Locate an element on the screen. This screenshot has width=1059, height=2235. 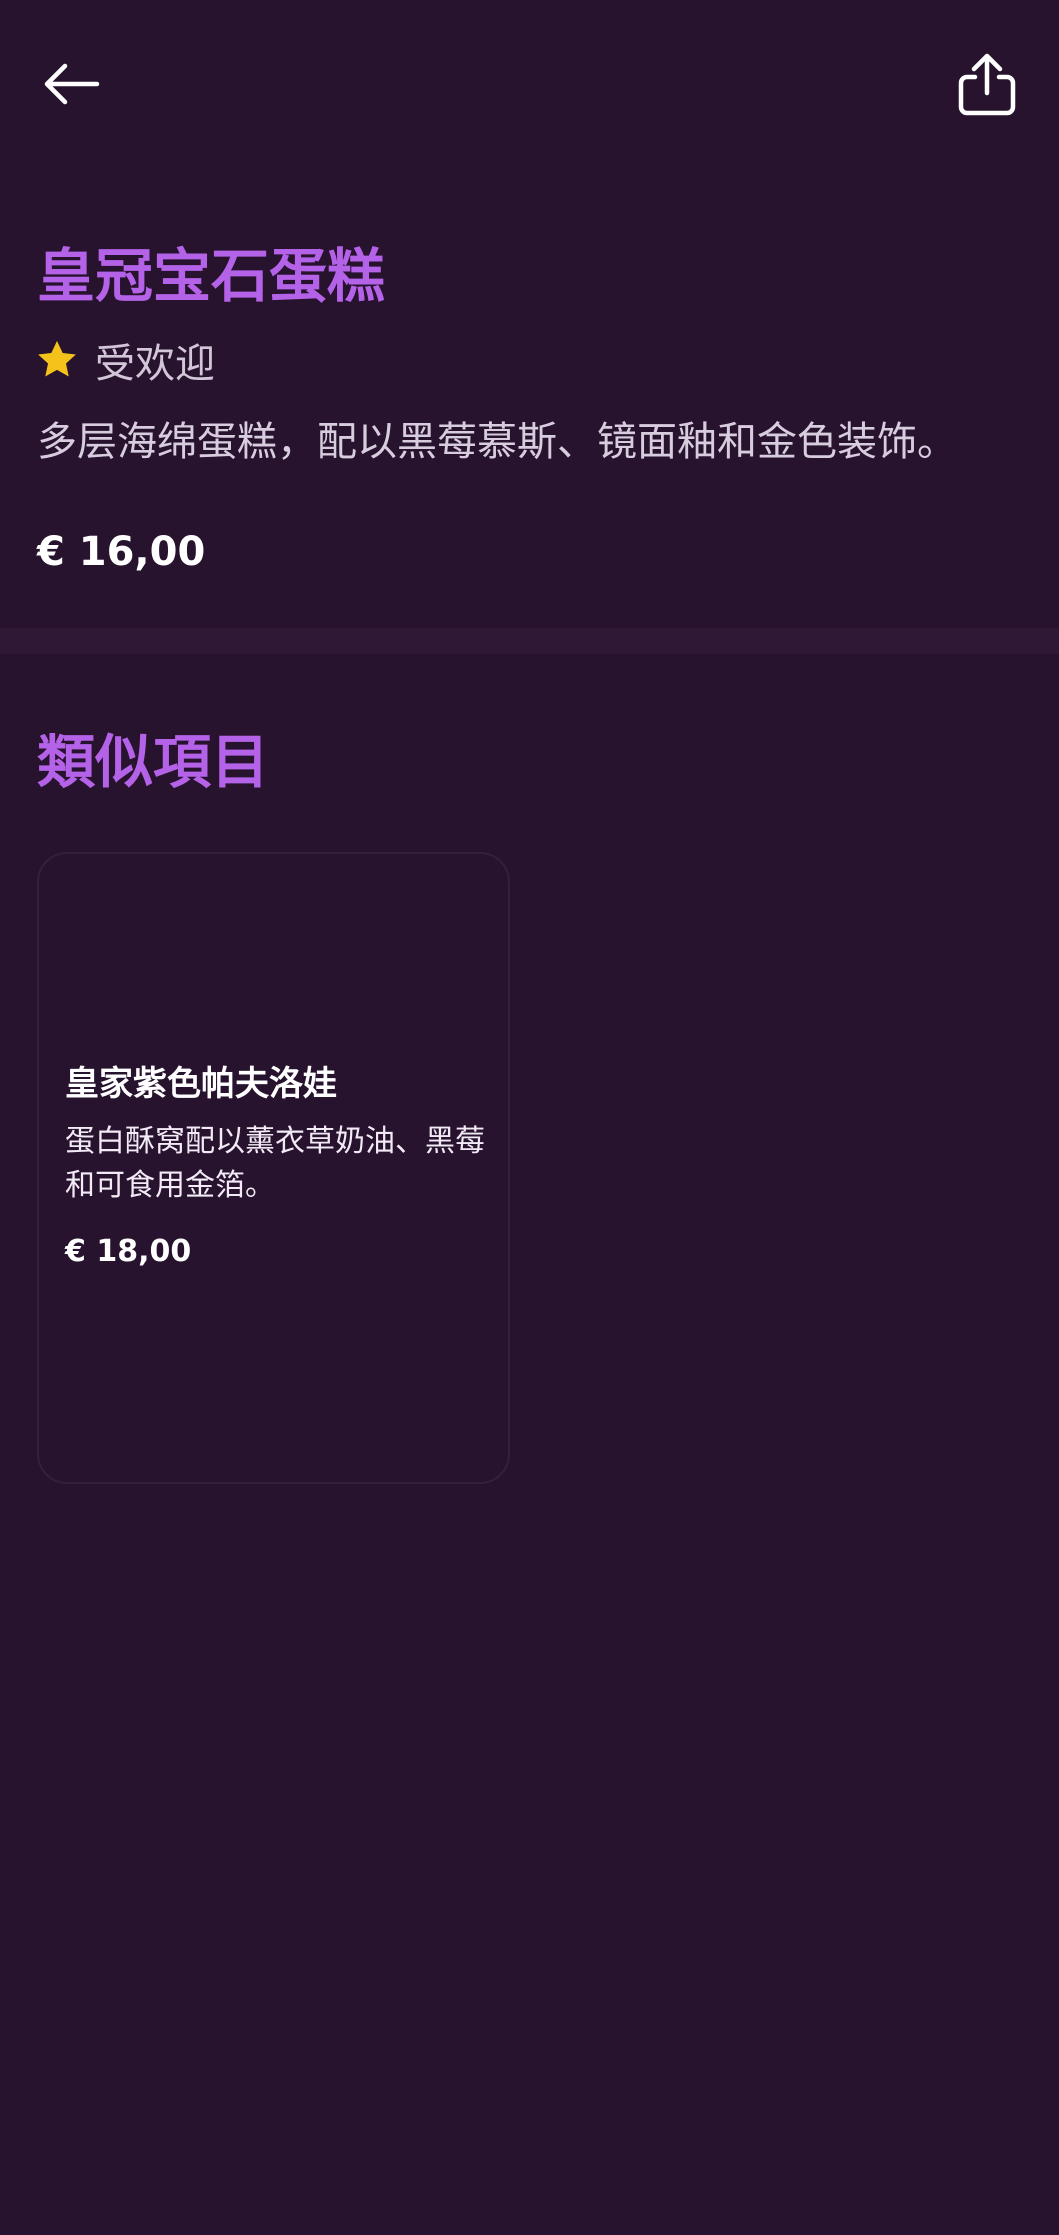
similar-item-card: 皇家紫色帕夫洛娃 蛋白酥窝配以薰衣草奶油、黑莓和可食用金箔。 € 18,00 is located at coordinates (273, 1168).